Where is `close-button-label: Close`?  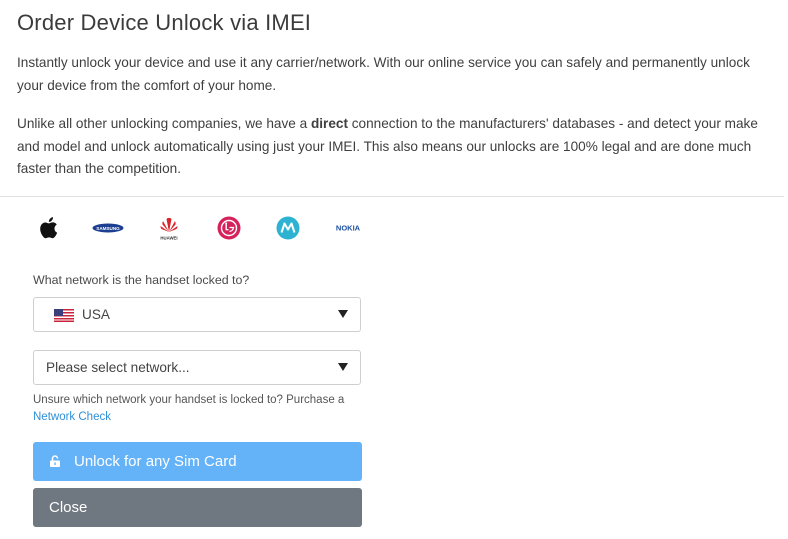
close-button-label: Close is located at coordinates (68, 507).